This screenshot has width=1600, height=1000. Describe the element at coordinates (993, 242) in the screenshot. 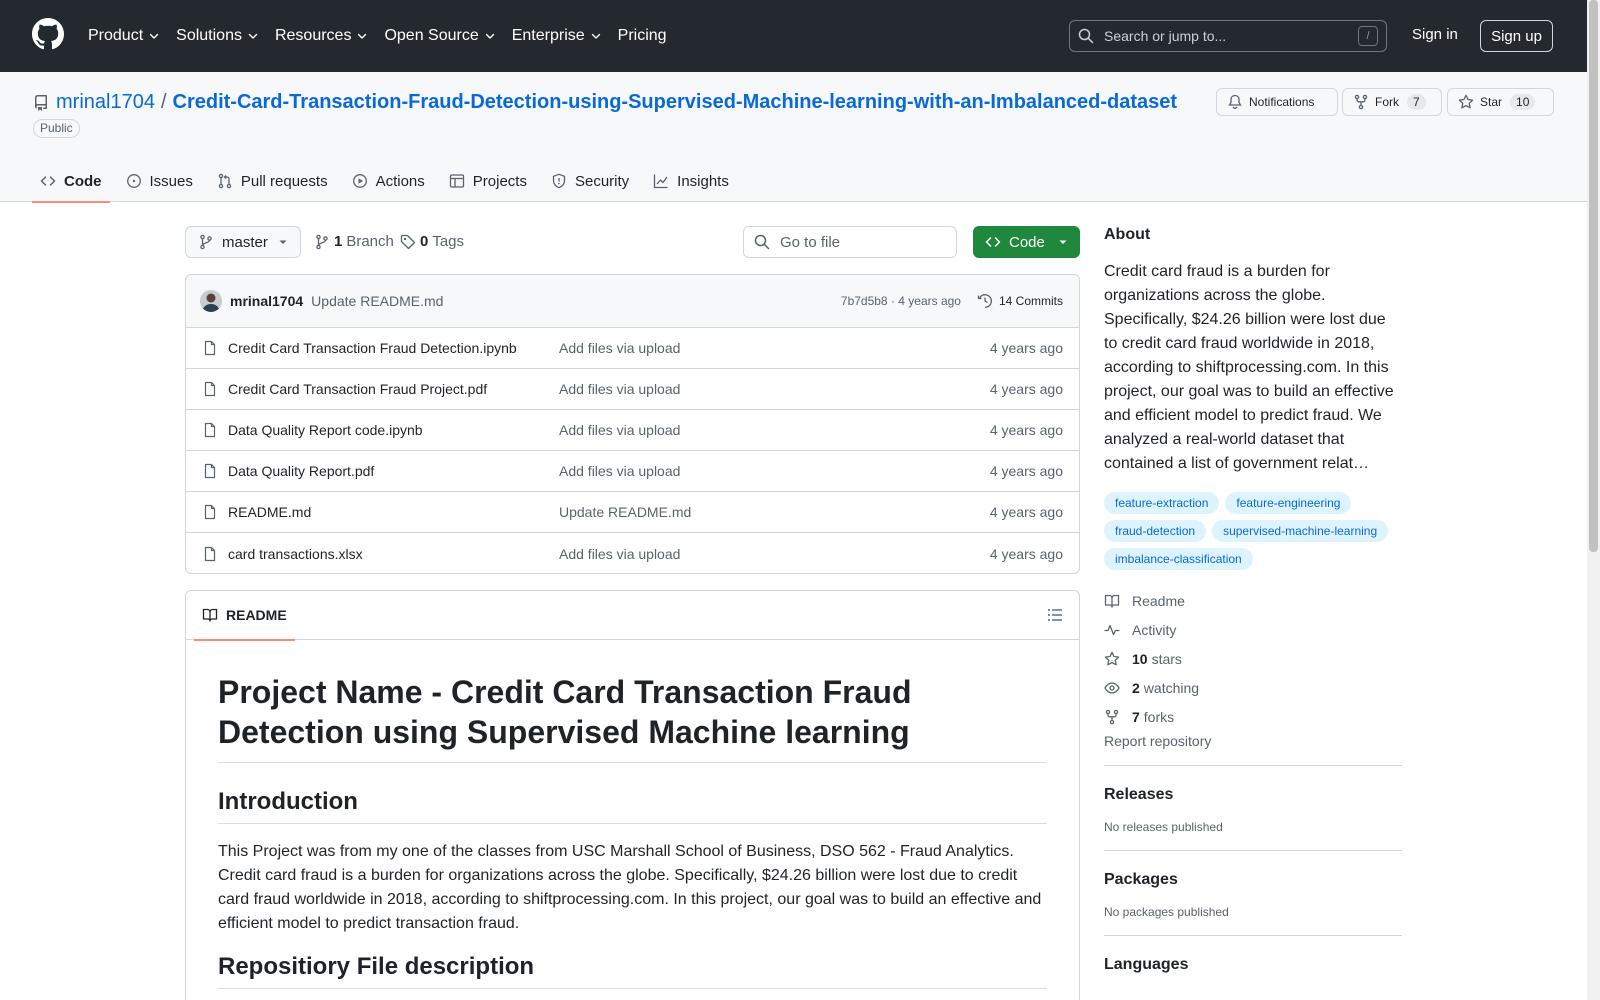

I see `code-icon` at that location.